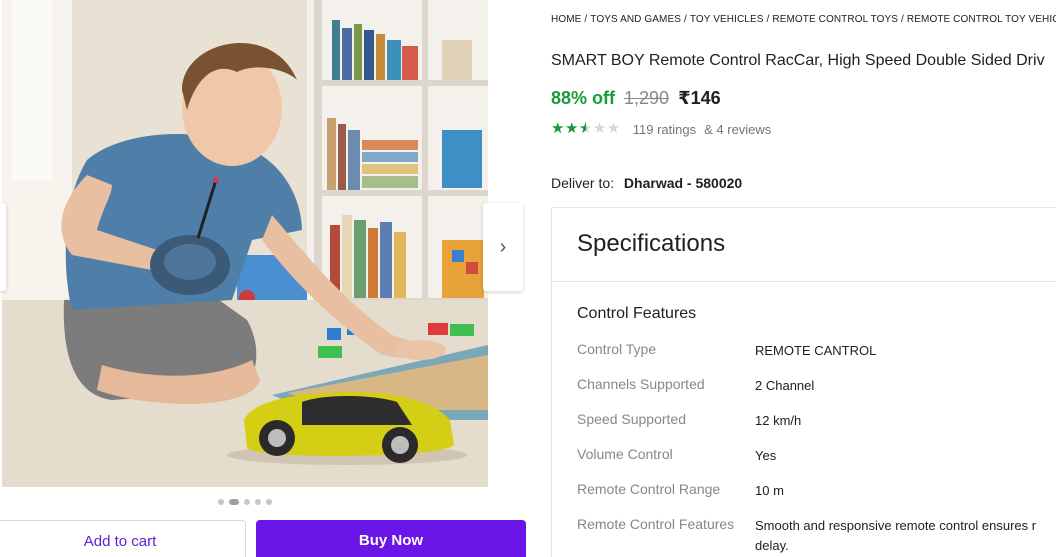  I want to click on price-row: 88% off 1,290 ₹146, so click(636, 98).